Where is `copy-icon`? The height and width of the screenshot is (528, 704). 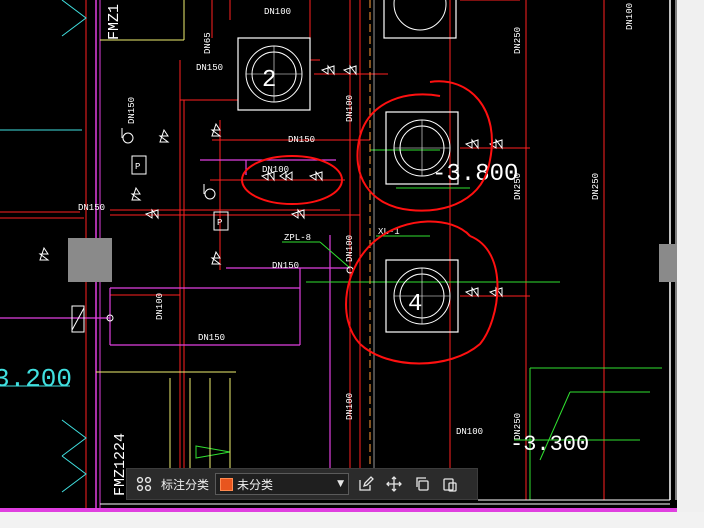 copy-icon is located at coordinates (422, 484).